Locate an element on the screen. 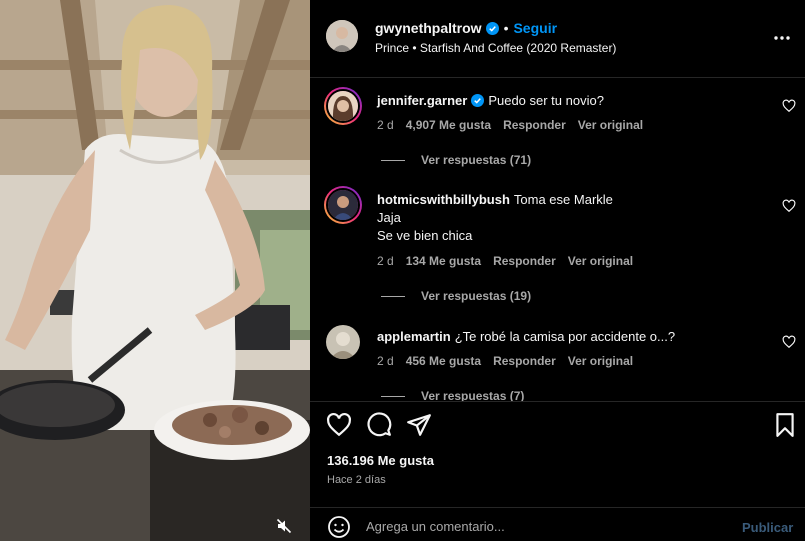 The height and width of the screenshot is (541, 805). view-replies-label: Ver respuestas (71) is located at coordinates (476, 160).